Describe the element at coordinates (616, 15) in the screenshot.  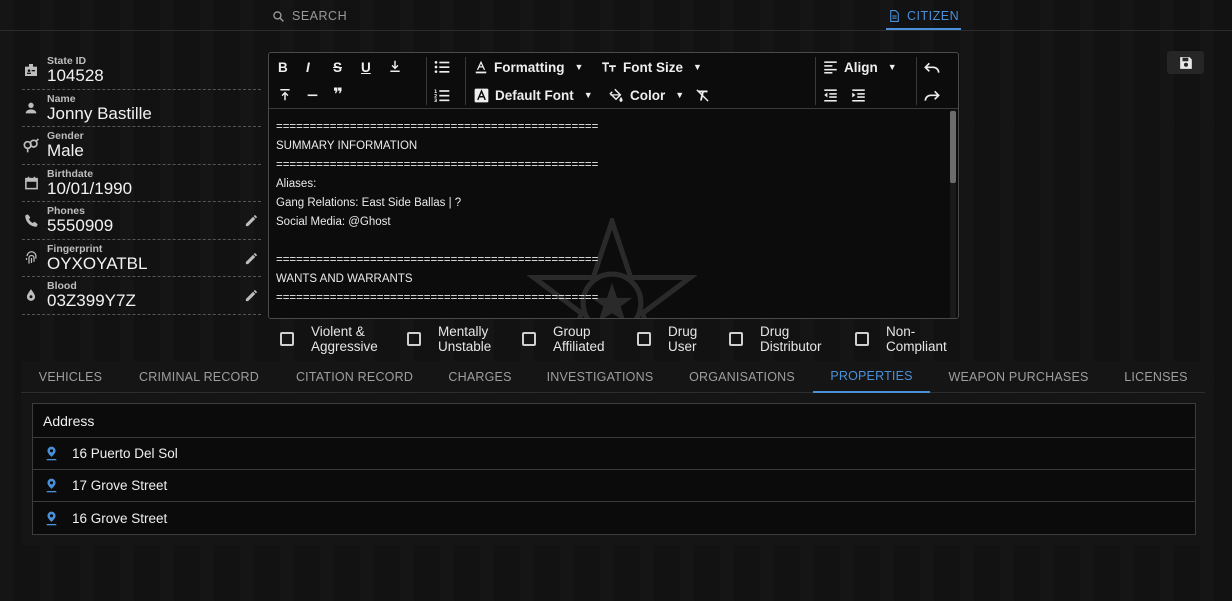
I see `top-nav-bar: SEARCH CITIZEN` at that location.